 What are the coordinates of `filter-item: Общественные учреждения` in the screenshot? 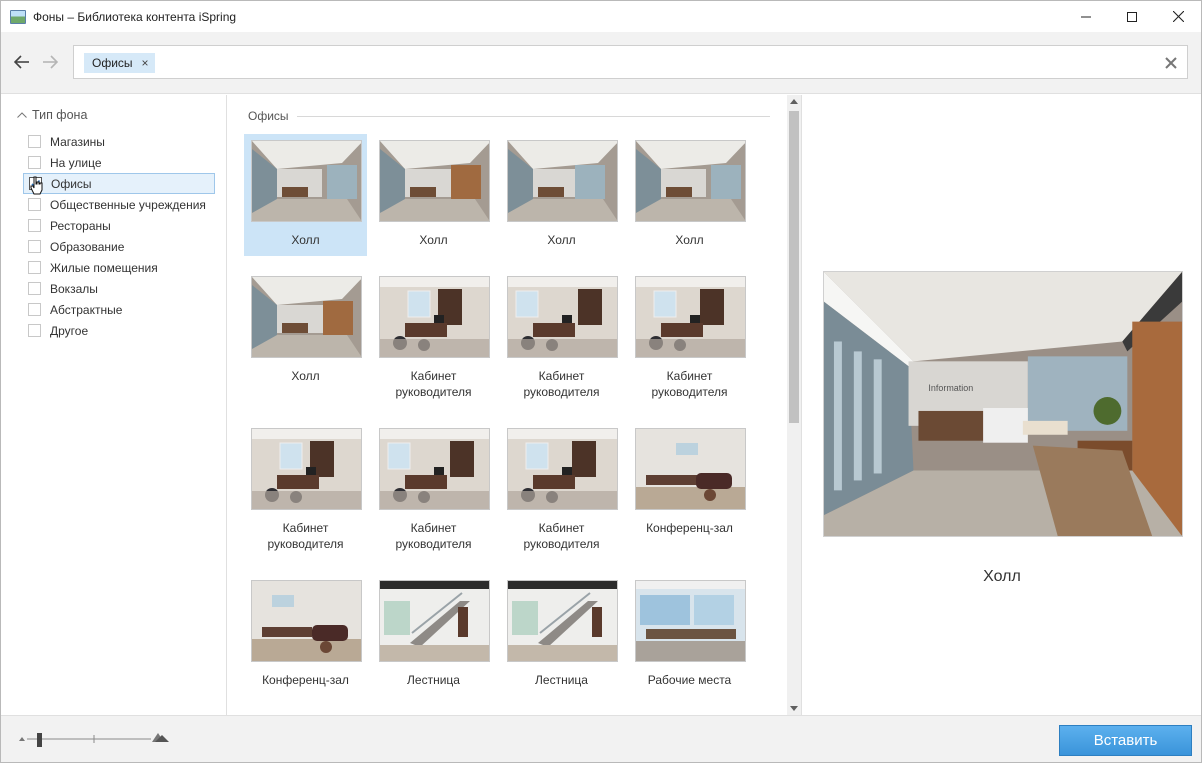 It's located at (119, 204).